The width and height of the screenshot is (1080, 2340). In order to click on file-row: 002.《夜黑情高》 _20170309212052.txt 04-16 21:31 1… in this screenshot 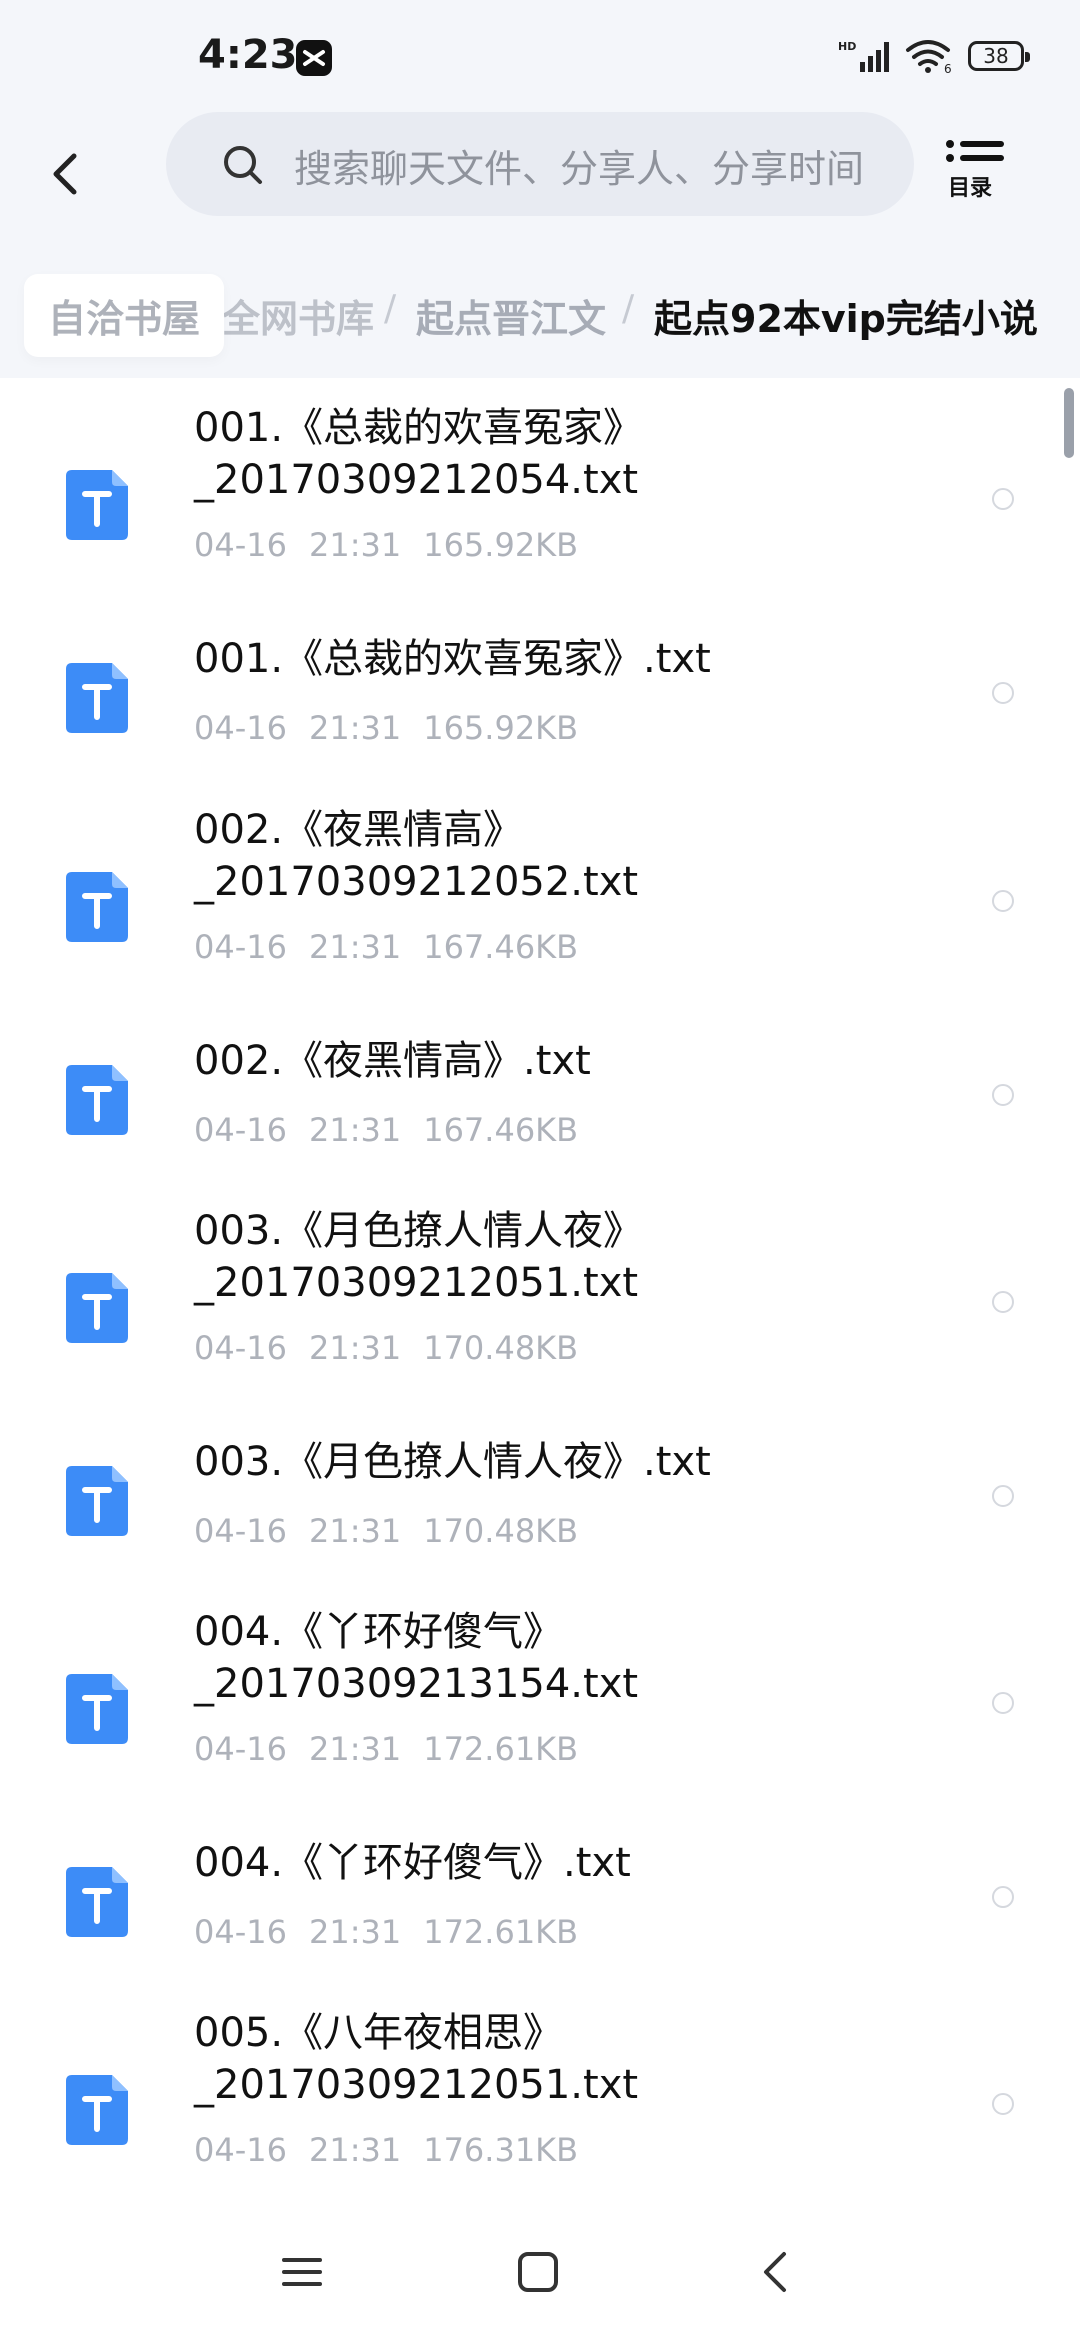, I will do `click(540, 903)`.